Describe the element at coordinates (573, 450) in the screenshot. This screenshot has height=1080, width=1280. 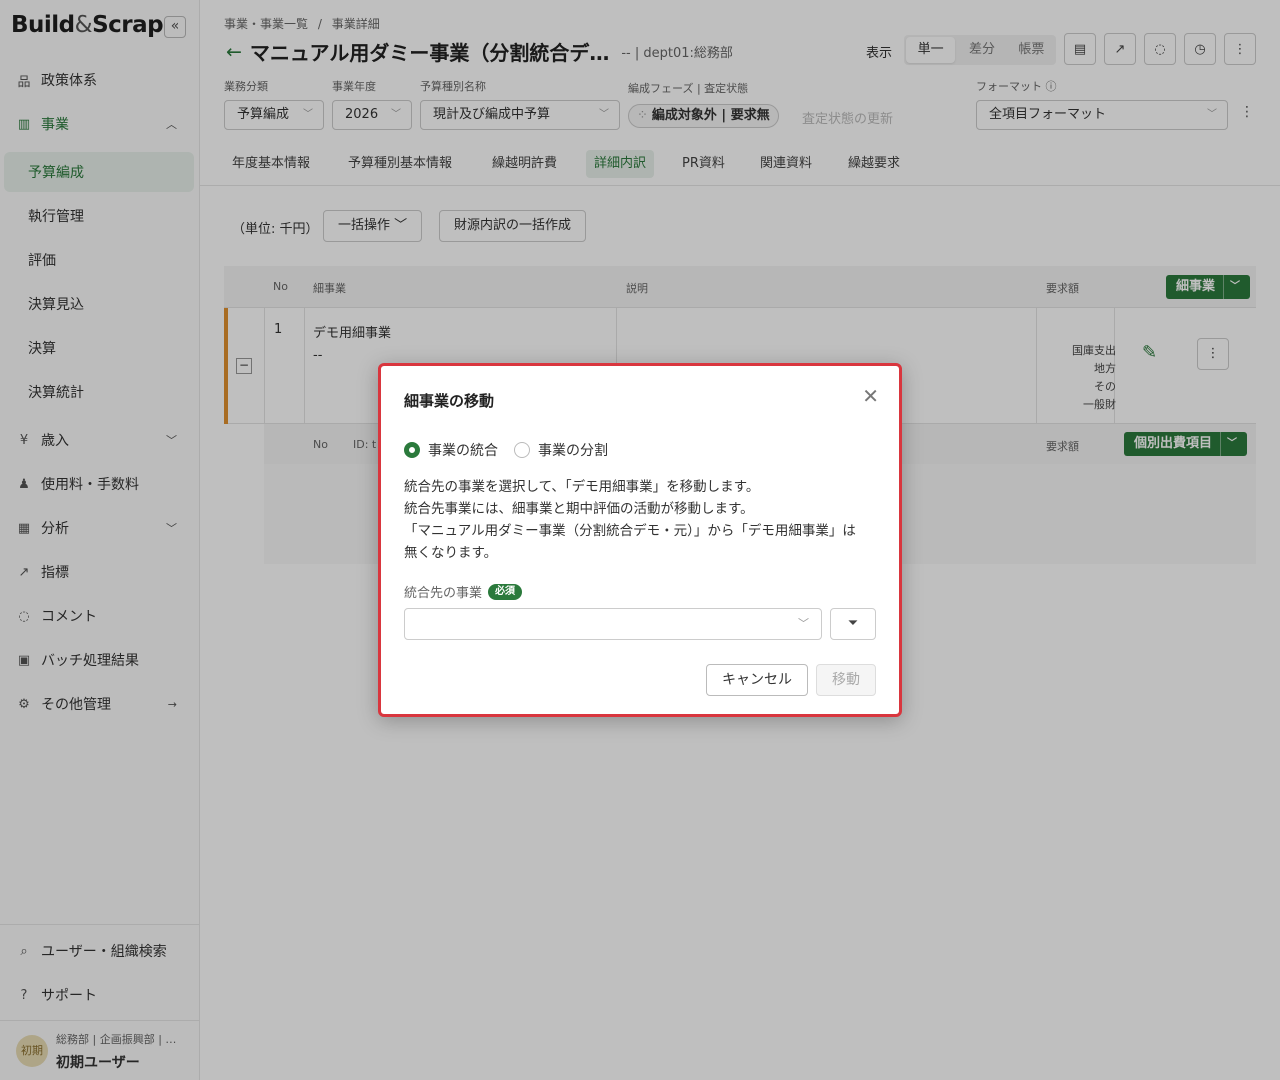
I see `radio-split-label: 事業の分割` at that location.